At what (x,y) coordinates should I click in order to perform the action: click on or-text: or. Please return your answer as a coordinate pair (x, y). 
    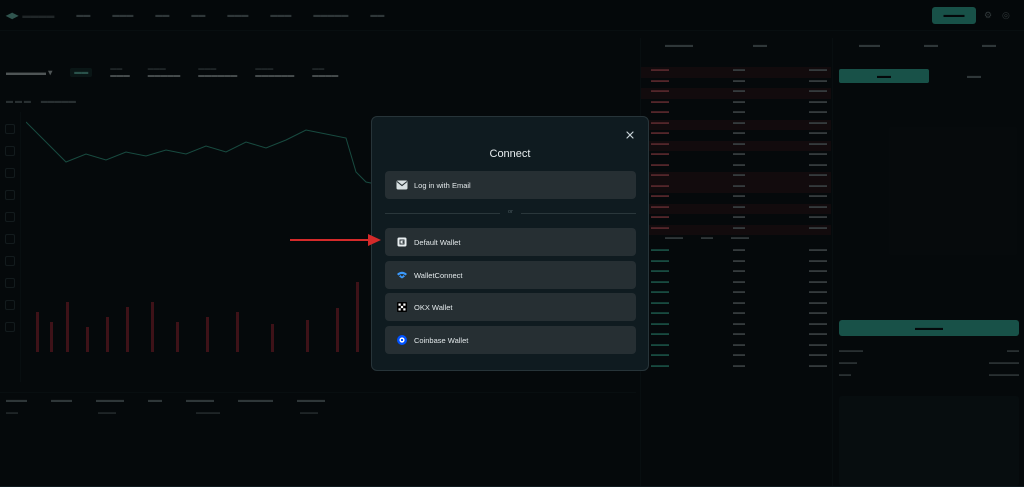
    Looking at the image, I should click on (510, 212).